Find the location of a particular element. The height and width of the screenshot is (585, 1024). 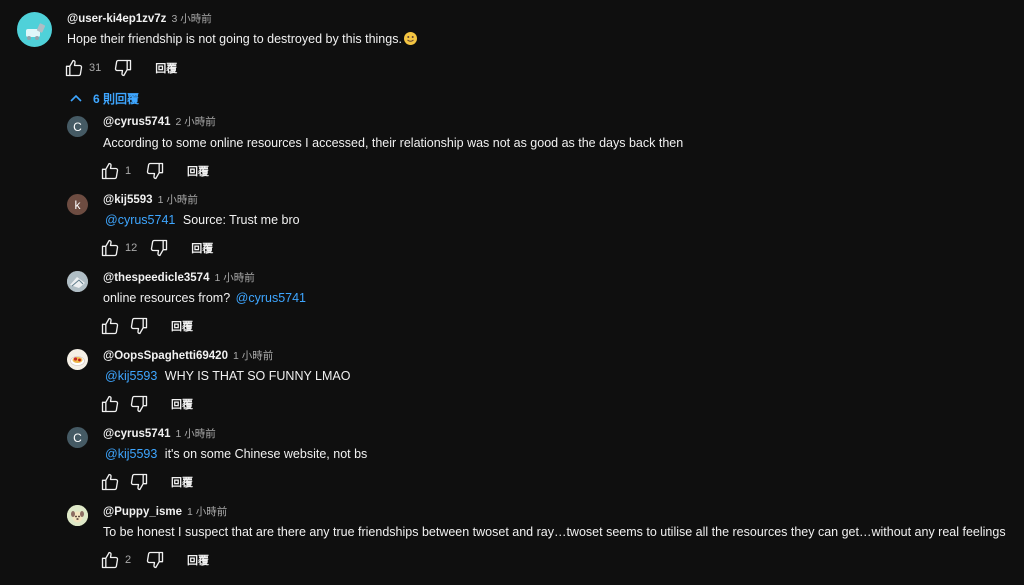

chevron-up-icon is located at coordinates (76, 98).